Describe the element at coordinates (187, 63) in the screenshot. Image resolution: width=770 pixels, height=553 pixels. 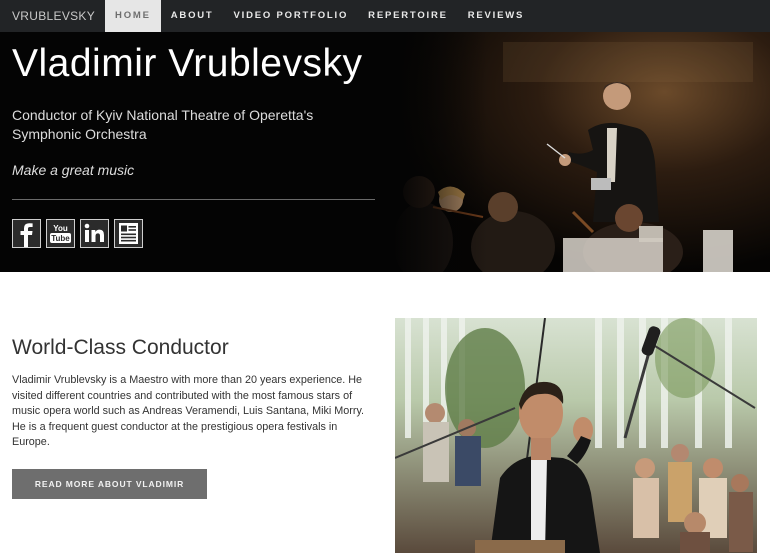
I see `hero-title: Vladimir Vrublevsky` at that location.